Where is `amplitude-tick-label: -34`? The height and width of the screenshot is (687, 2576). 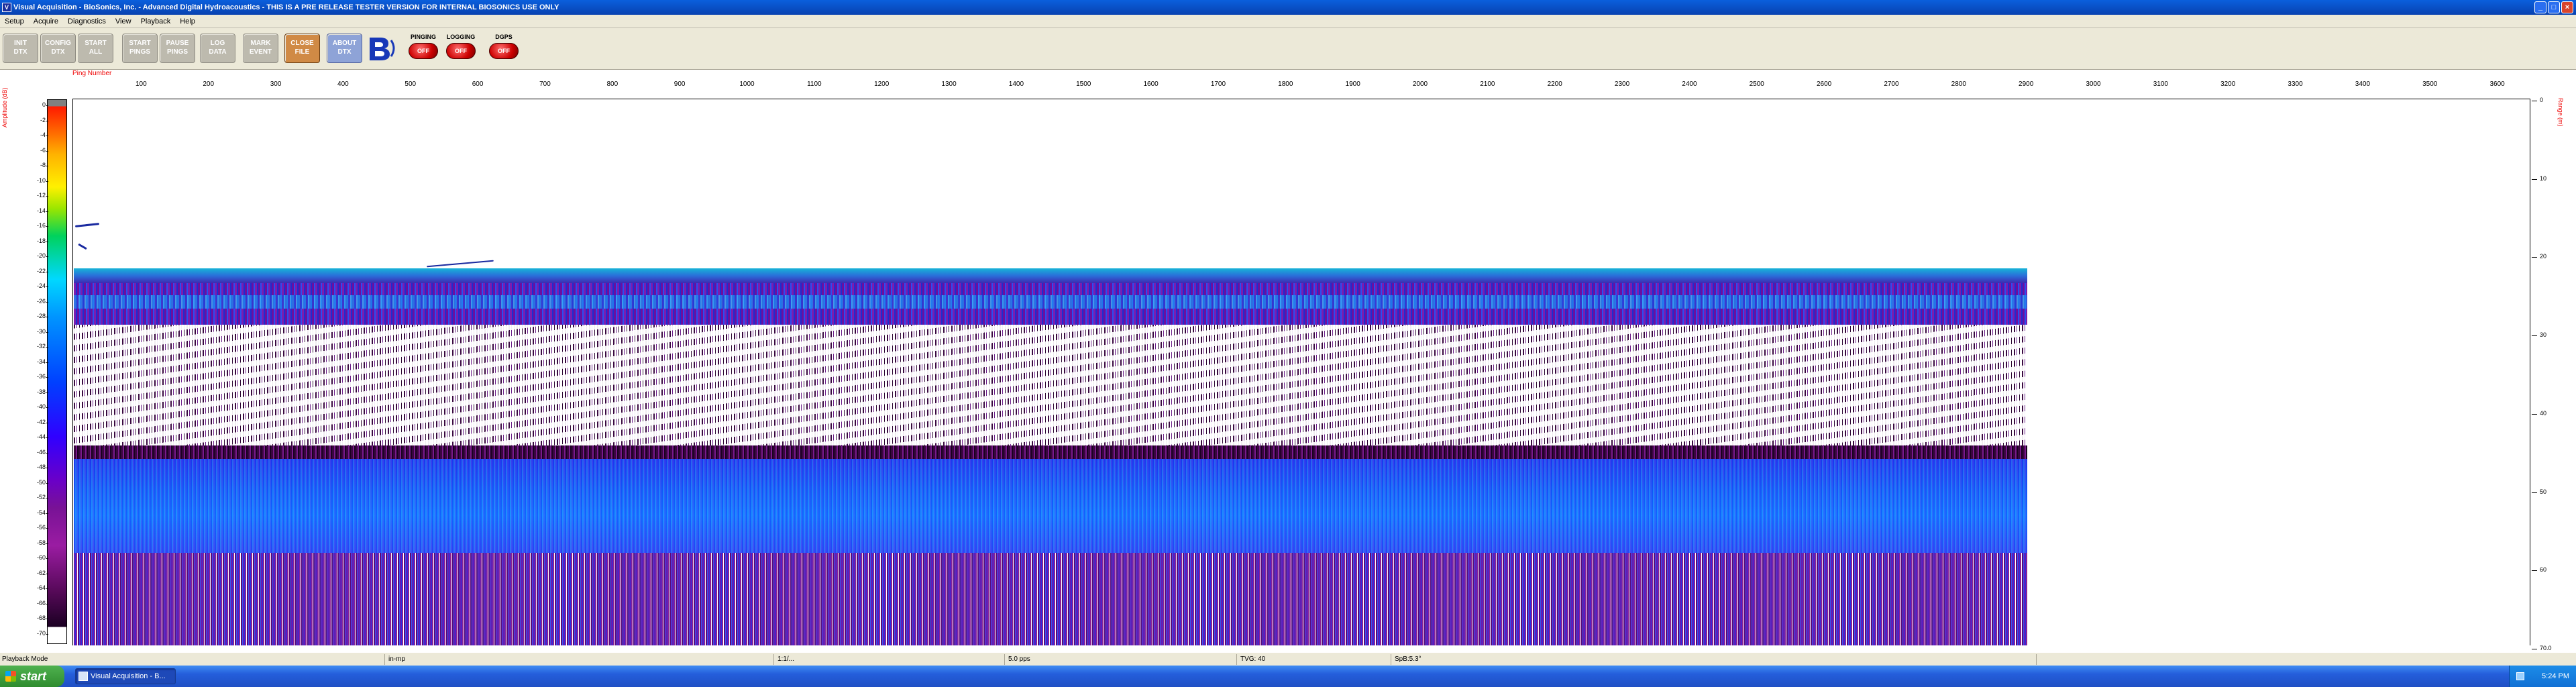
amplitude-tick-label: -34 is located at coordinates (40, 362).